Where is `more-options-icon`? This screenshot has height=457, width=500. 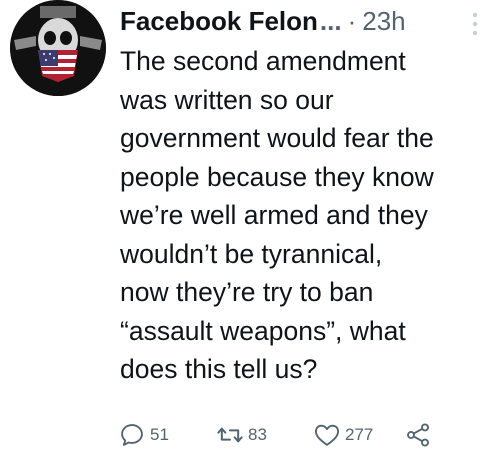 more-options-icon is located at coordinates (475, 24).